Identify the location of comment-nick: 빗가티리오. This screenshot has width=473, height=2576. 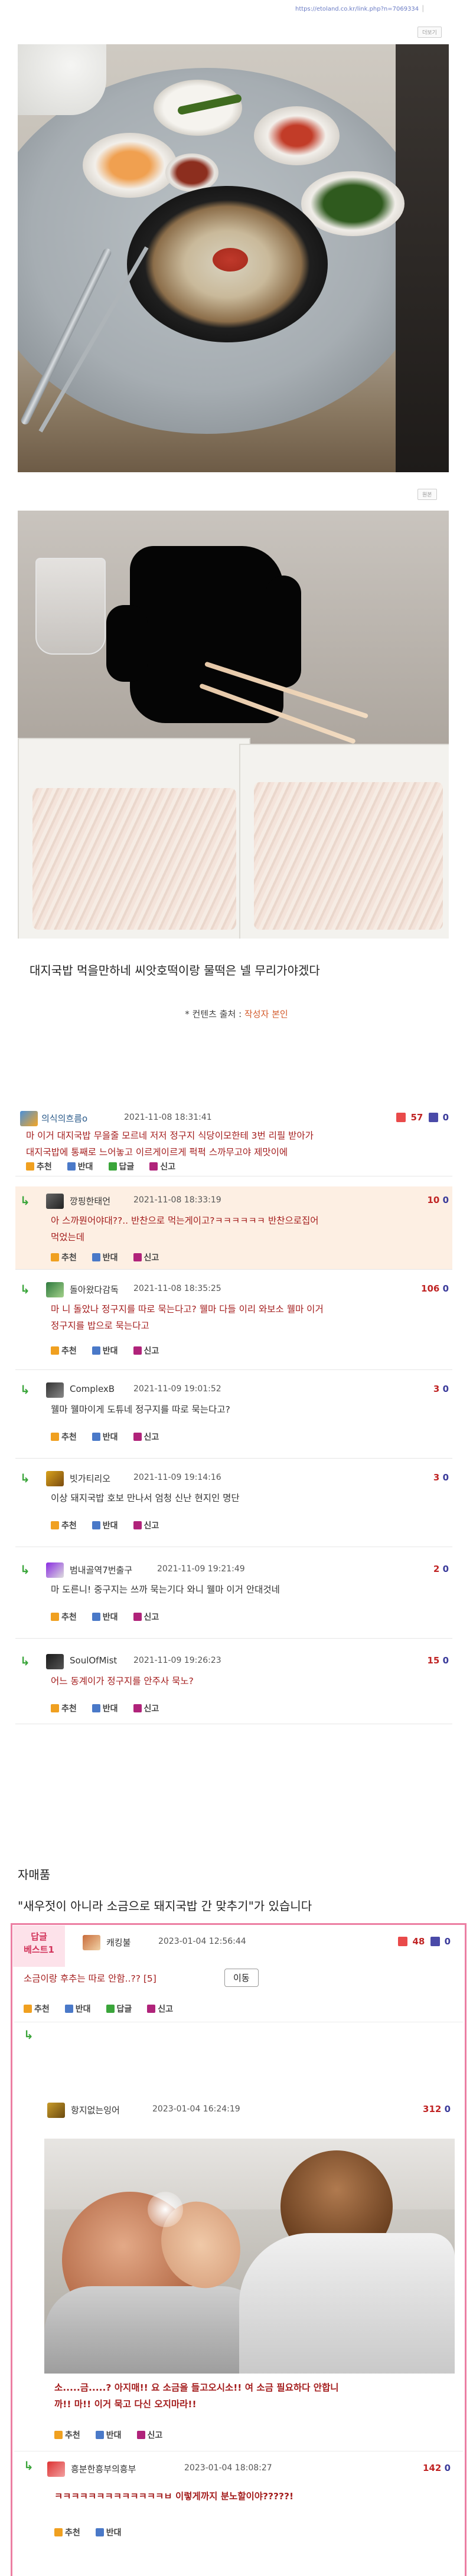
(90, 1478).